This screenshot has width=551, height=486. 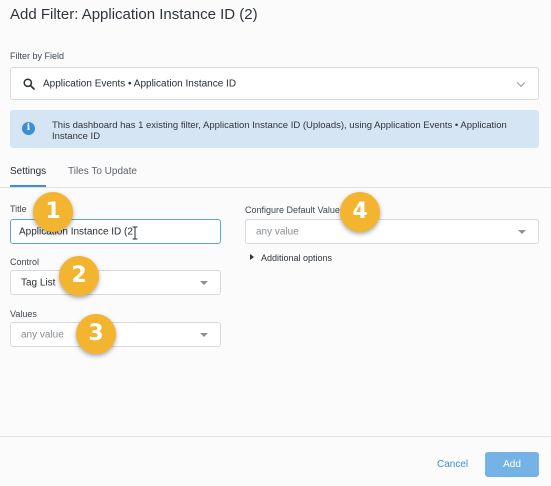 I want to click on values-placeholder: any value, so click(x=42, y=334).